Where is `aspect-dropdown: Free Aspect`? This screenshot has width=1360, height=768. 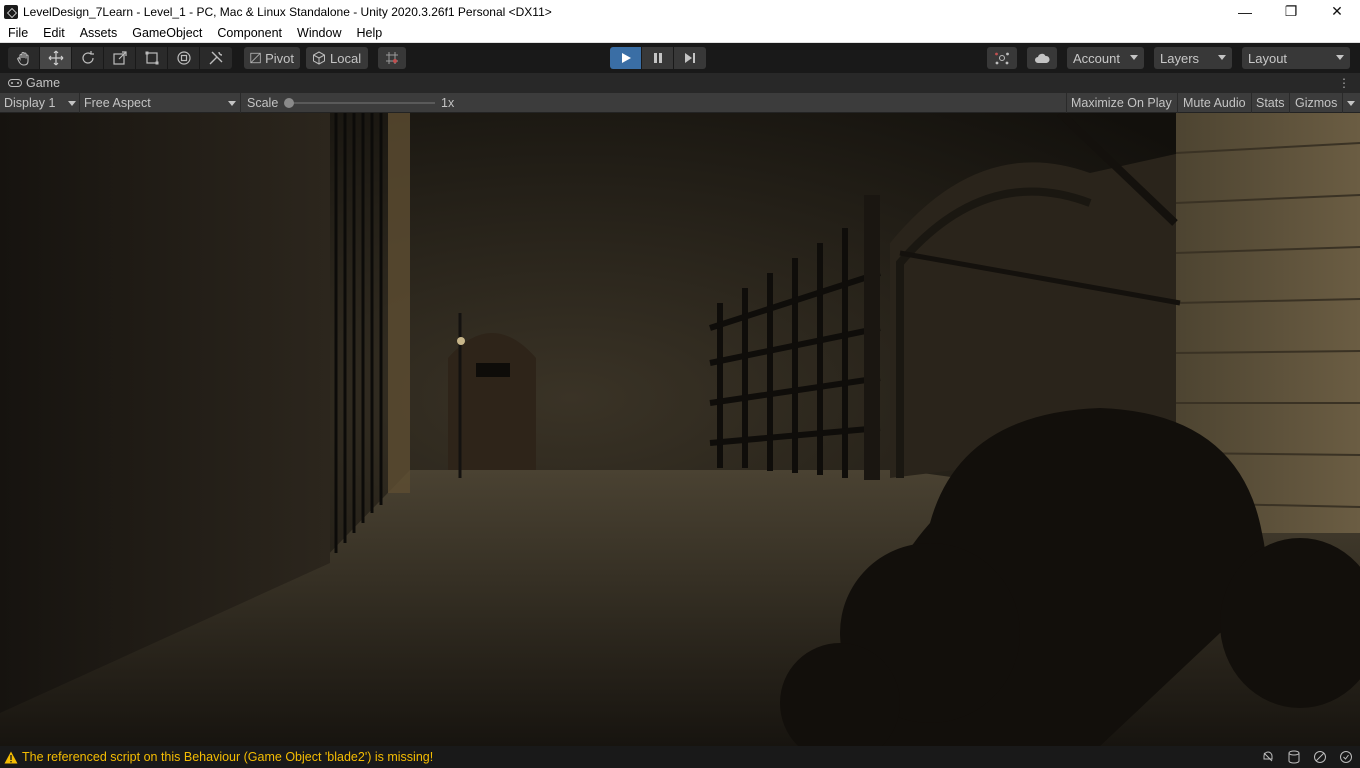
aspect-dropdown: Free Aspect is located at coordinates (161, 103).